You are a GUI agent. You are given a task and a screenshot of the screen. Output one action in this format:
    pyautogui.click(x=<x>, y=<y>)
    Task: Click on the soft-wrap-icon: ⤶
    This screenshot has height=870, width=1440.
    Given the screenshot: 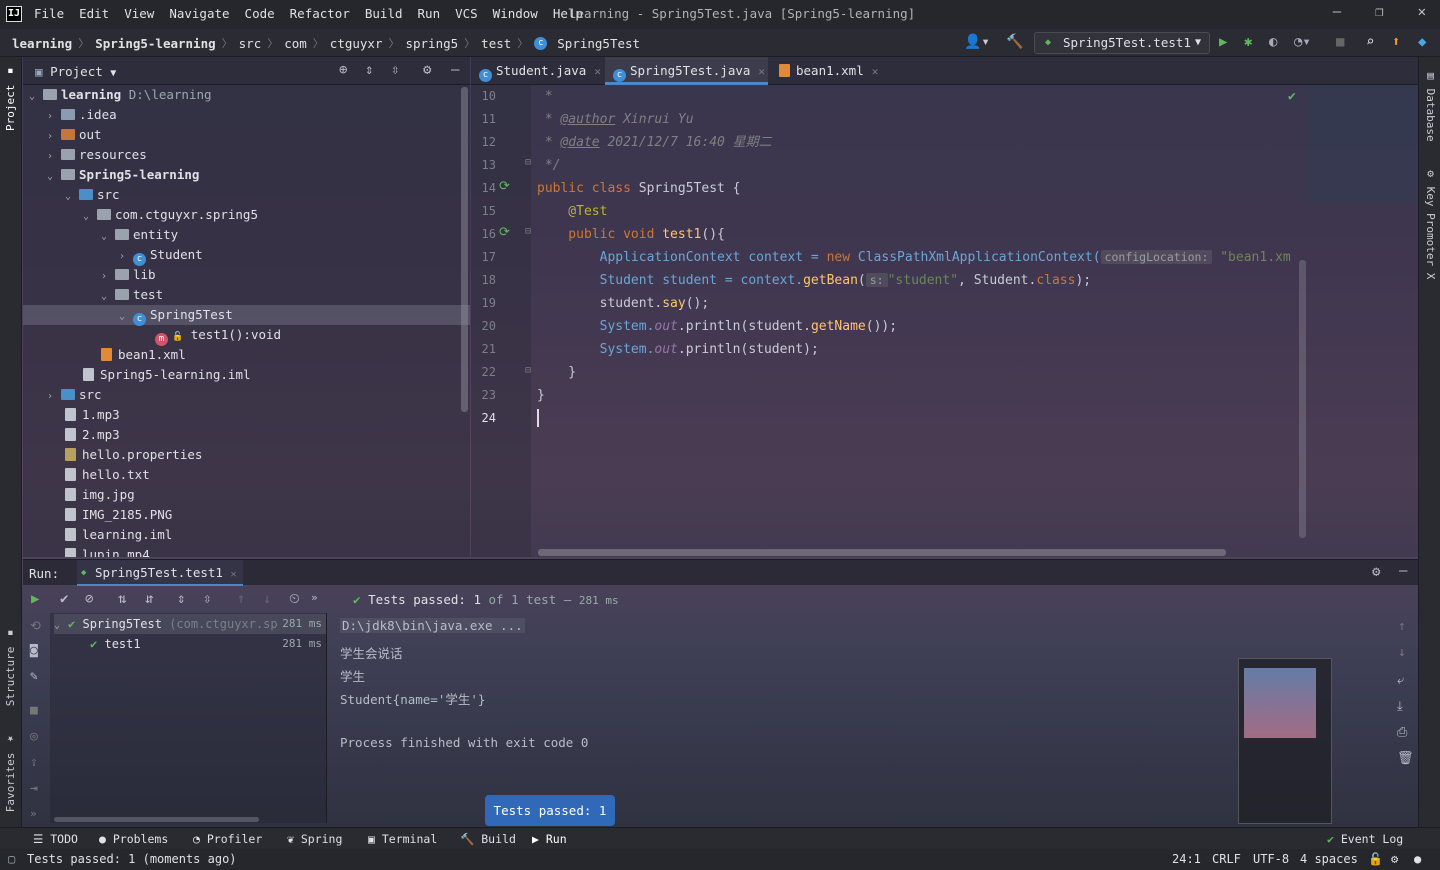 What is the action you would take?
    pyautogui.click(x=1400, y=680)
    